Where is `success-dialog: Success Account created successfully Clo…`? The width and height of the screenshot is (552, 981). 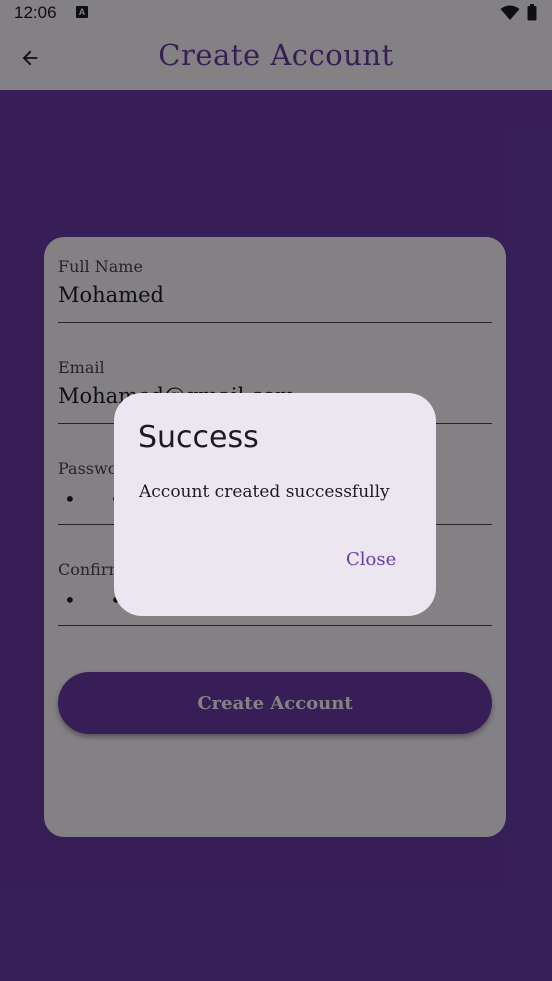
success-dialog: Success Account created successfully Clo… is located at coordinates (275, 504).